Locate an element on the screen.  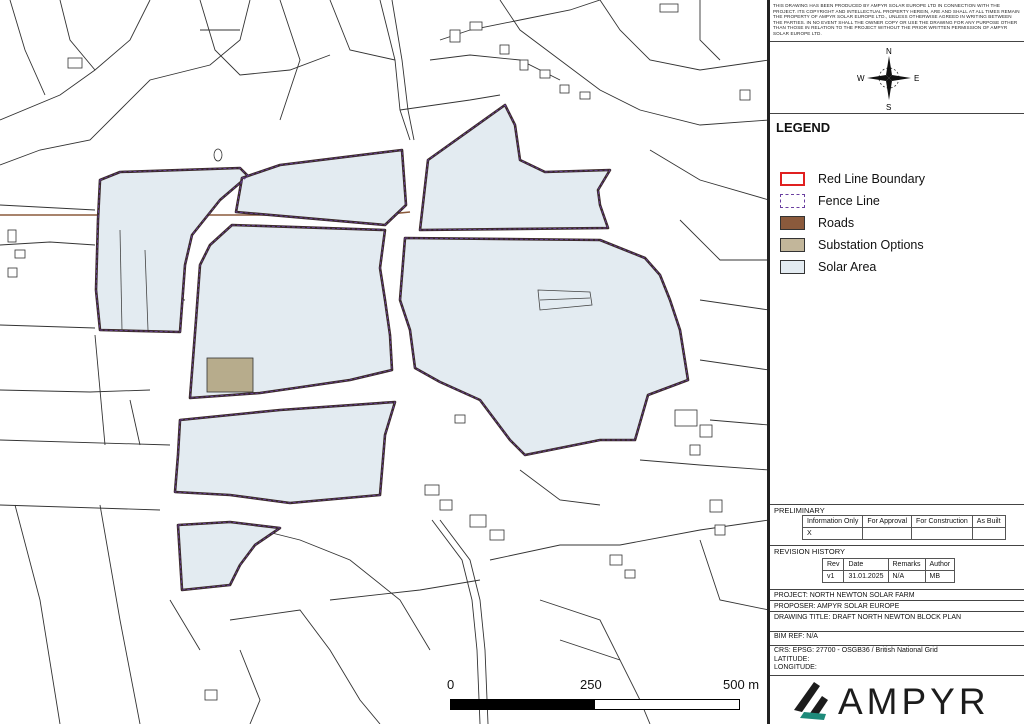
legend-label: Substation Options is located at coordinates (871, 245).